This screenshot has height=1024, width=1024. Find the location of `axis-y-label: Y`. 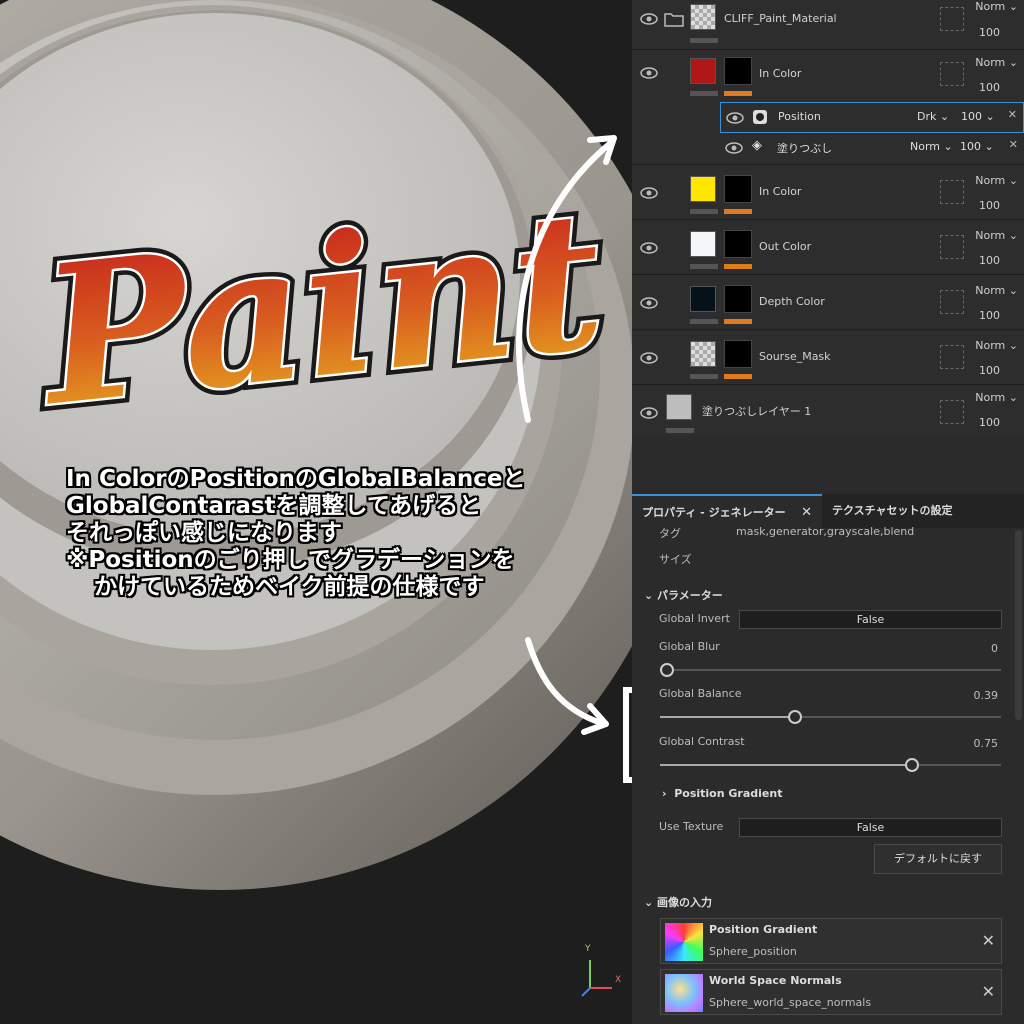

axis-y-label: Y is located at coordinates (588, 949).